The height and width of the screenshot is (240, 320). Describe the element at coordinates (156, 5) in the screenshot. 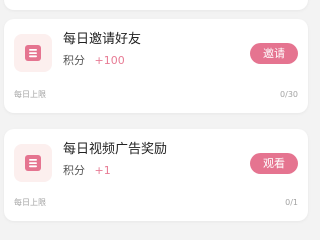

I see `task-card-partial` at that location.